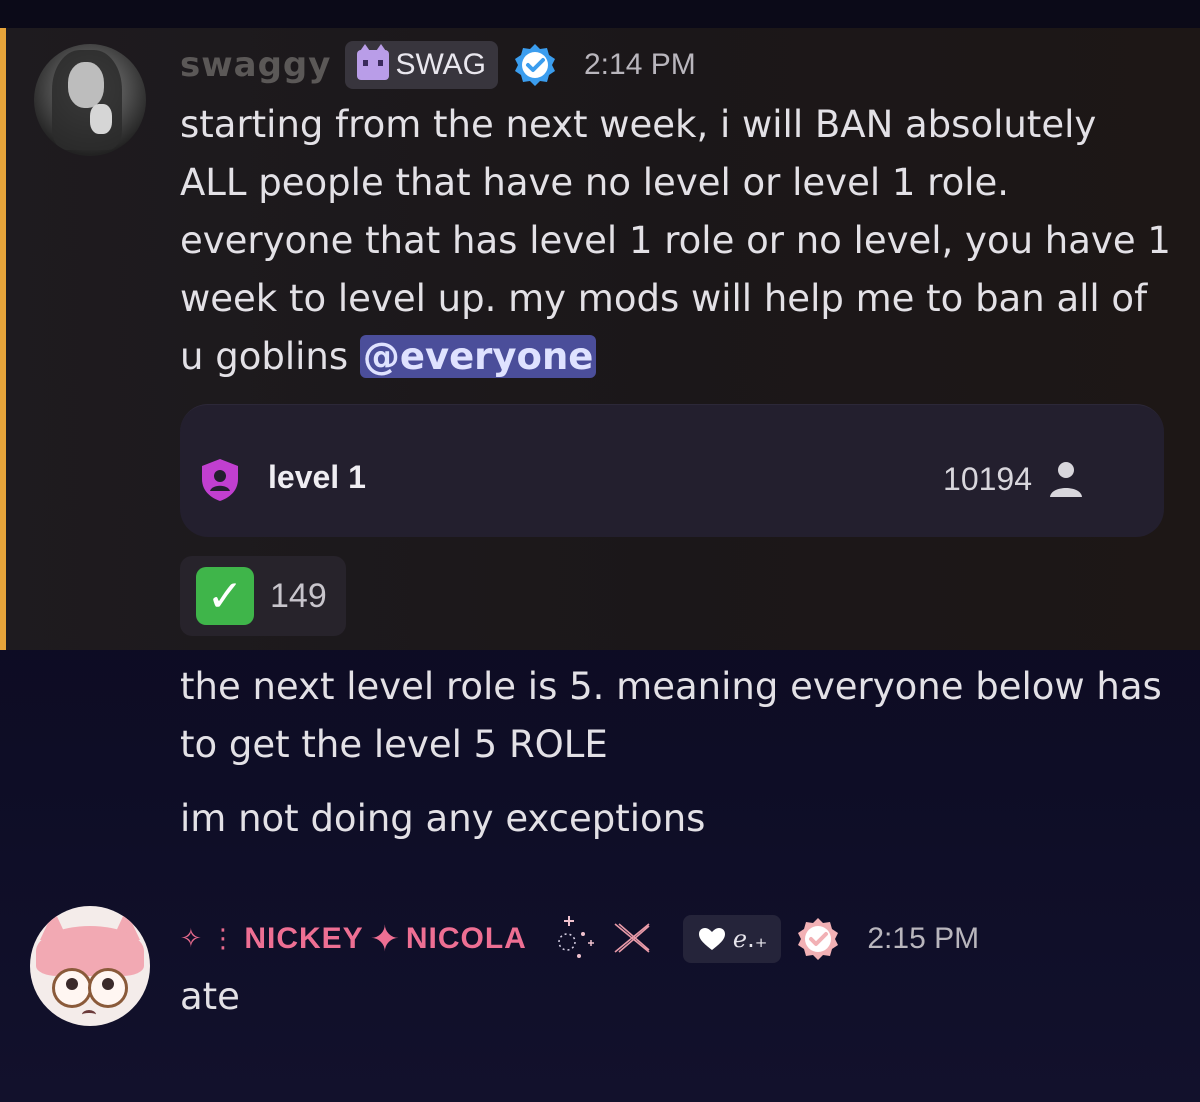 Image resolution: width=1200 pixels, height=1102 pixels. I want to click on role-card: level 1 10194, so click(672, 470).